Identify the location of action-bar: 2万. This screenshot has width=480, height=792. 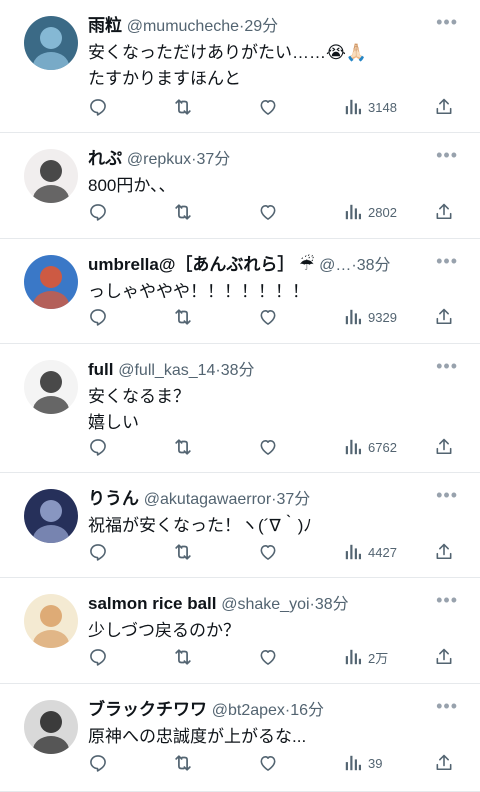
(274, 657).